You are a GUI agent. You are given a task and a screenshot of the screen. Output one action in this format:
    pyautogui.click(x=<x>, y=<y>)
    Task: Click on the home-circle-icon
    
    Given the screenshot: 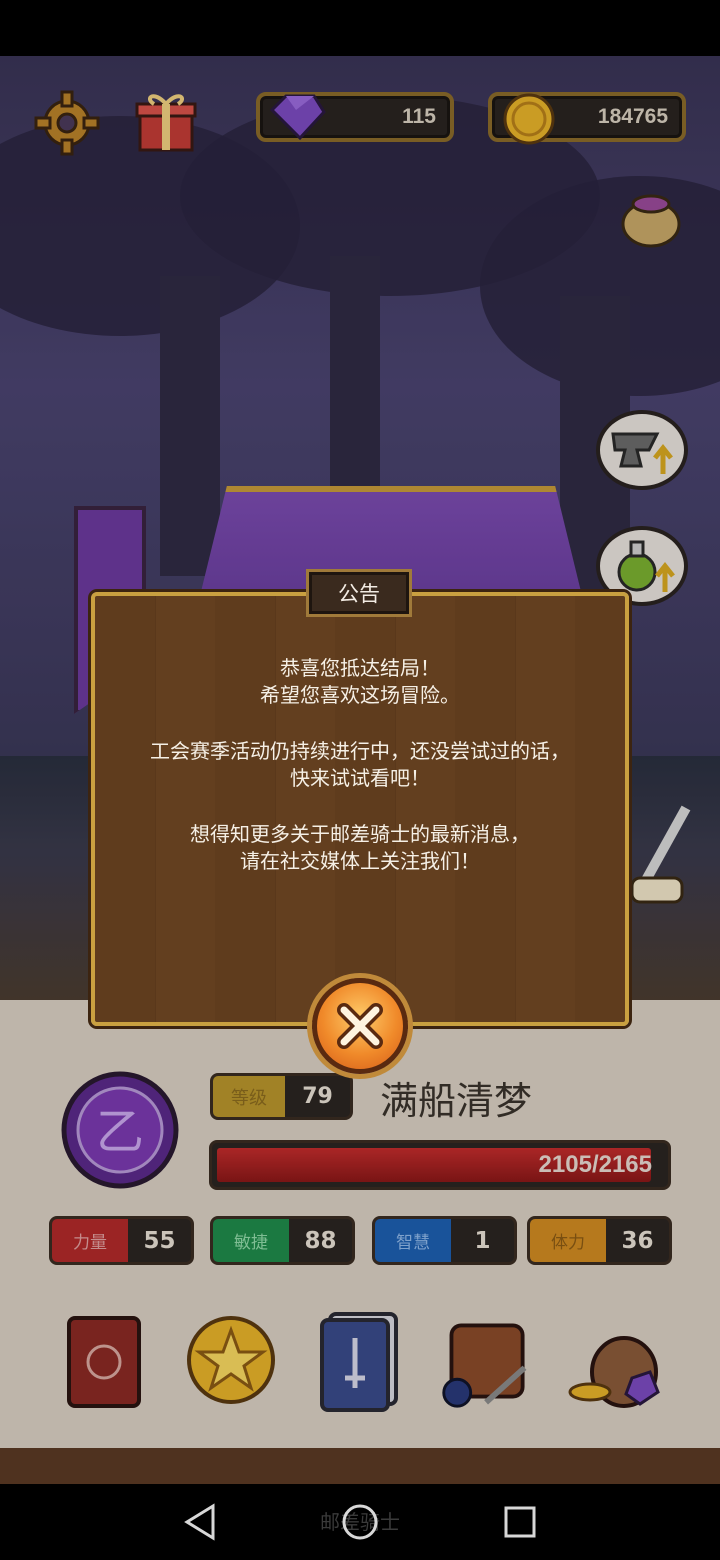 What is the action you would take?
    pyautogui.click(x=360, y=1522)
    